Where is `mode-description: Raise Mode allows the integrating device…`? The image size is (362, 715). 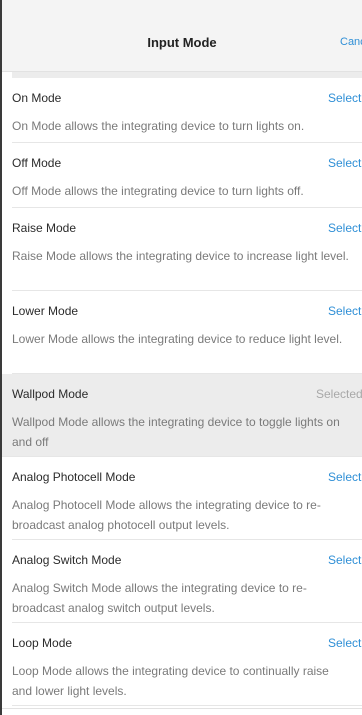
mode-description: Raise Mode allows the integrating device… is located at coordinates (180, 256).